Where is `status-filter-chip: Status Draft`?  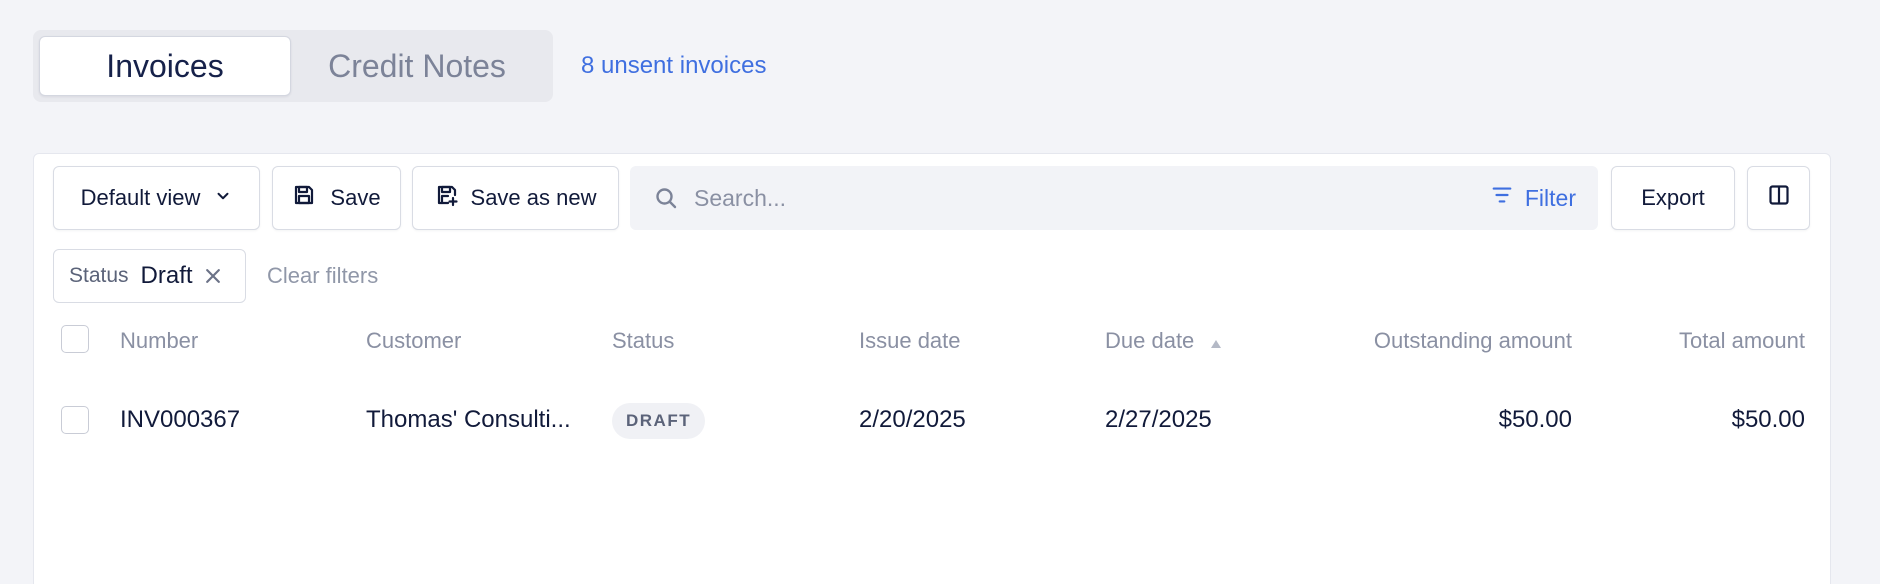 status-filter-chip: Status Draft is located at coordinates (149, 276).